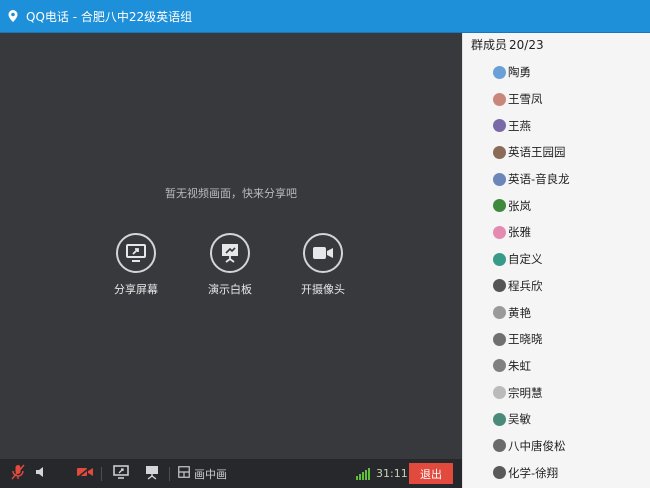  I want to click on screen-share-toolbar-button, so click(121, 473).